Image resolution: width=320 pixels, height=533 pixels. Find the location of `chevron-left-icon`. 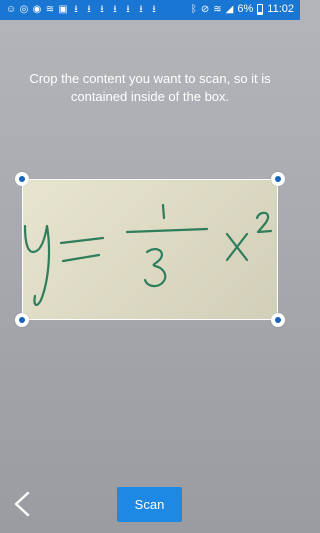

chevron-left-icon is located at coordinates (22, 504).